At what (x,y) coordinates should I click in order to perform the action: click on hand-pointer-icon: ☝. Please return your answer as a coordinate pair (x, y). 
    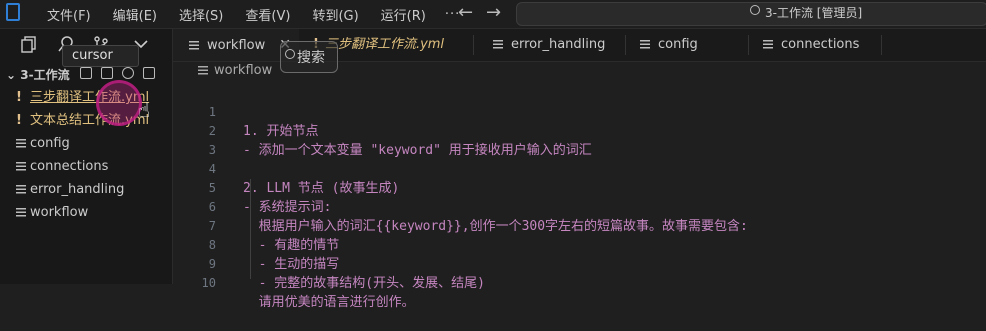
    Looking at the image, I should click on (144, 110).